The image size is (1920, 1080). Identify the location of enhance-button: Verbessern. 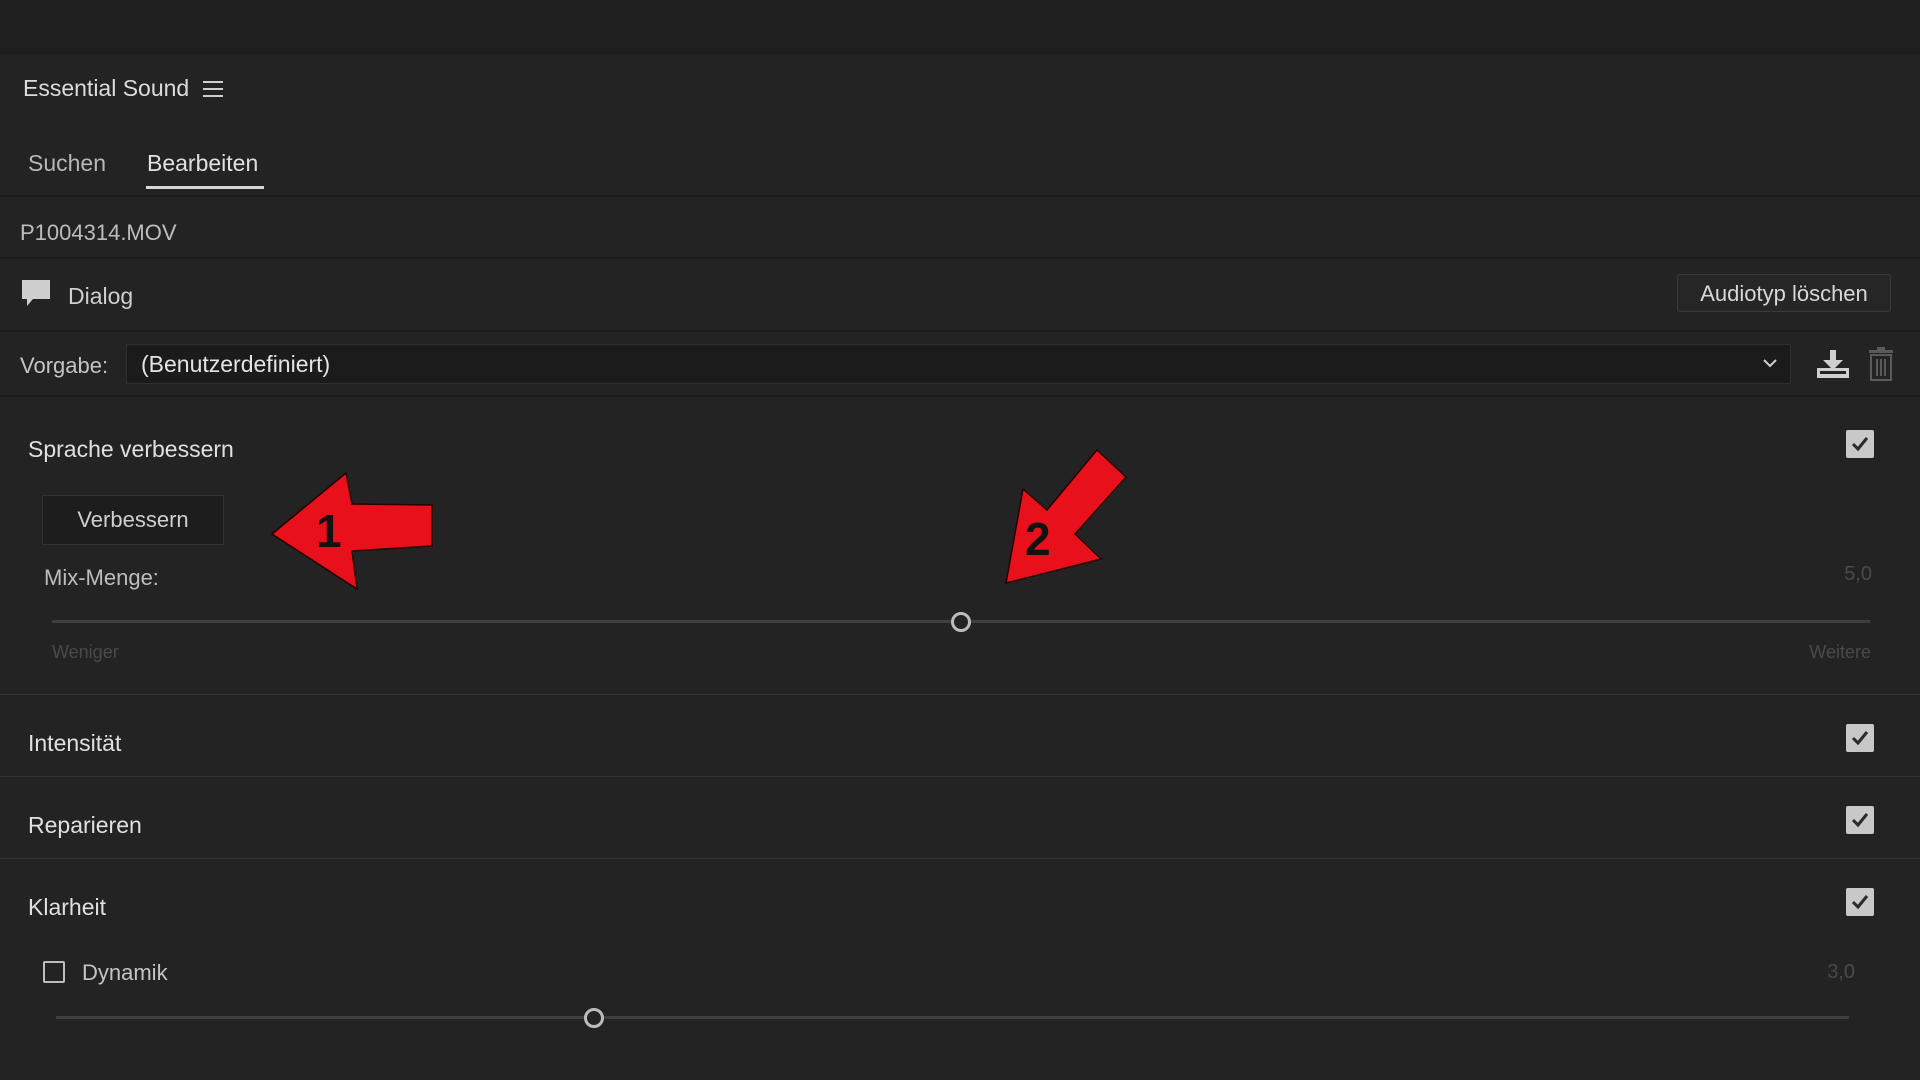
(133, 520).